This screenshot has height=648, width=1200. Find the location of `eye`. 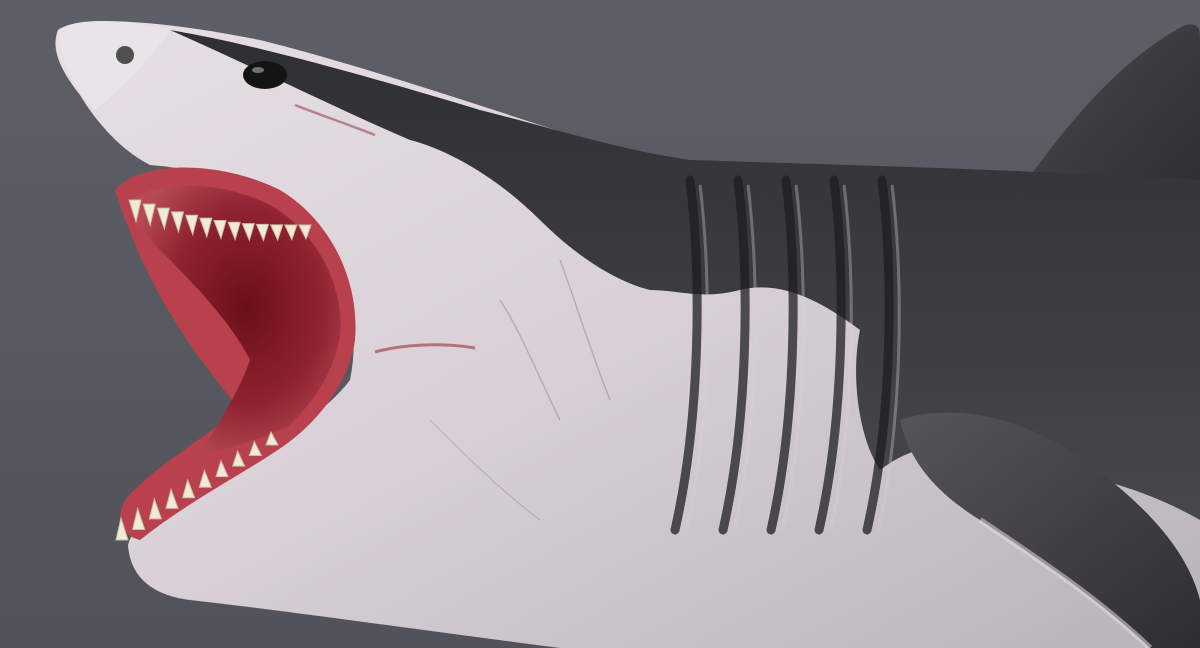

eye is located at coordinates (265, 75).